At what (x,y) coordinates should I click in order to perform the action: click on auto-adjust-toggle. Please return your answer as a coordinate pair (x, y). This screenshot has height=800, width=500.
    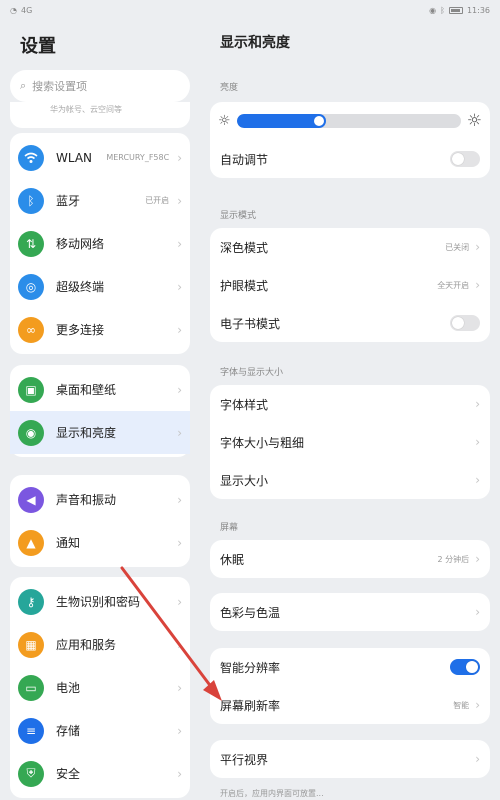
    Looking at the image, I should click on (465, 159).